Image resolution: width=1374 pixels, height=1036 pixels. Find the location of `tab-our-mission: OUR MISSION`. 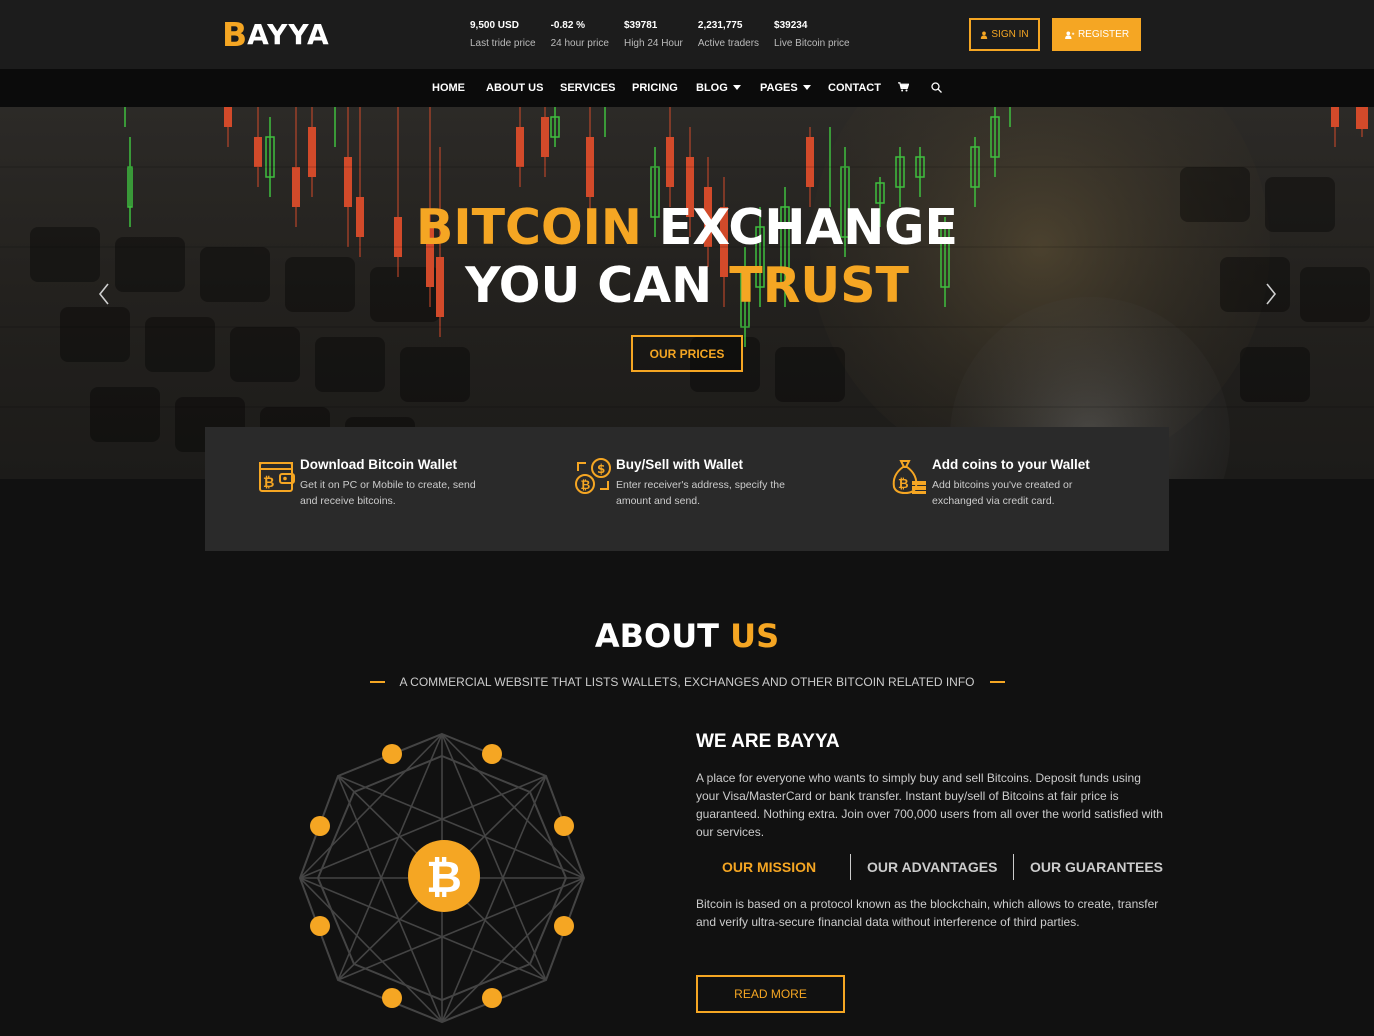

tab-our-mission: OUR MISSION is located at coordinates (769, 867).